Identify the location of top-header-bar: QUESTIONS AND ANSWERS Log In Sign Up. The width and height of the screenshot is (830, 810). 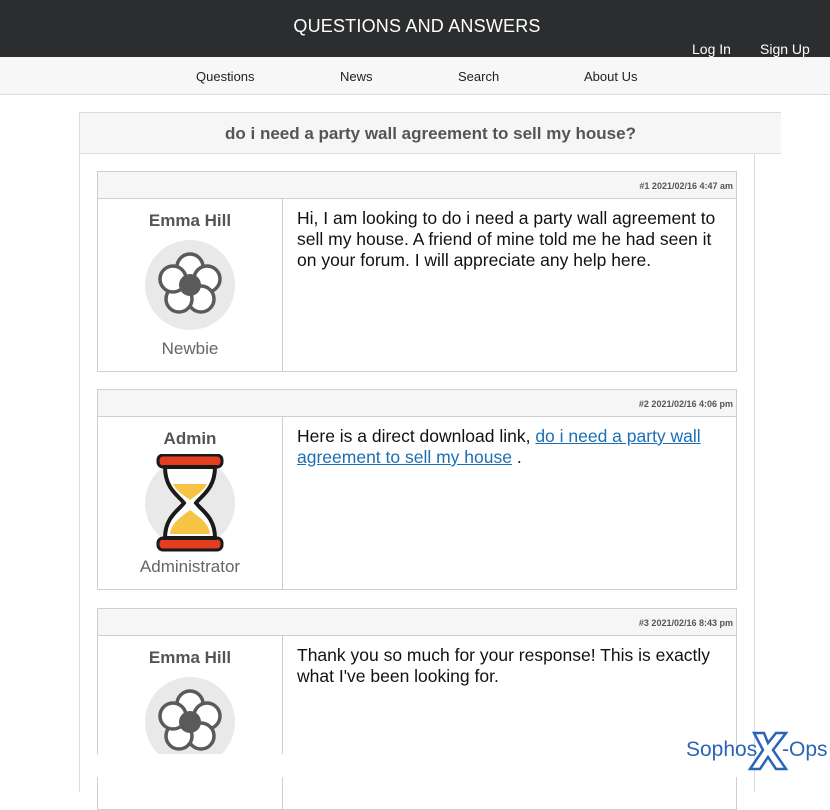
(415, 28).